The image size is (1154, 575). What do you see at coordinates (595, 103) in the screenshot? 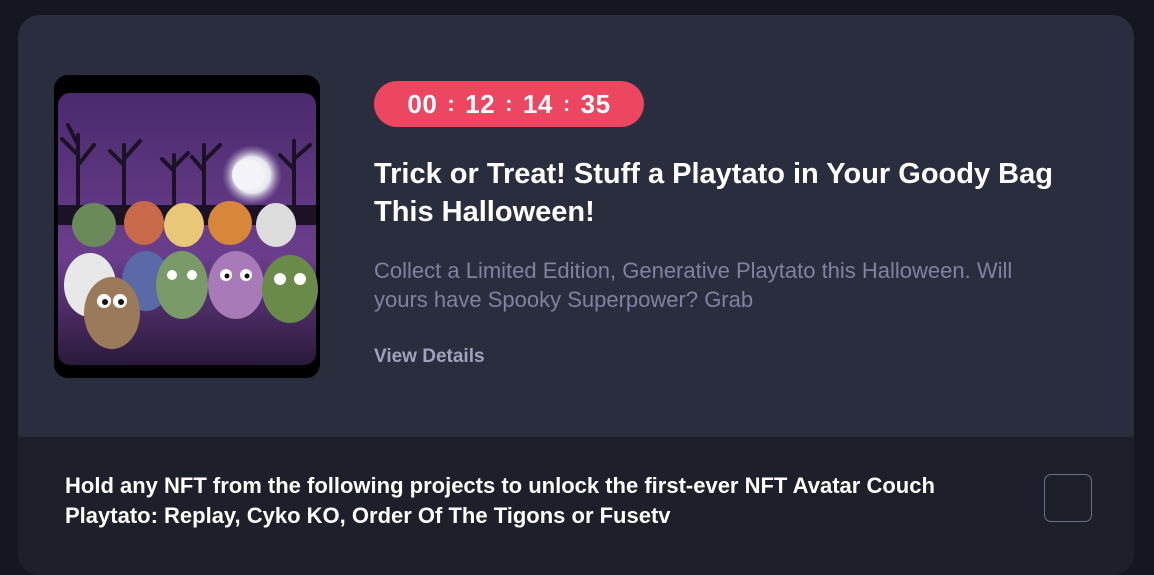
I see `timer-frames: 35` at bounding box center [595, 103].